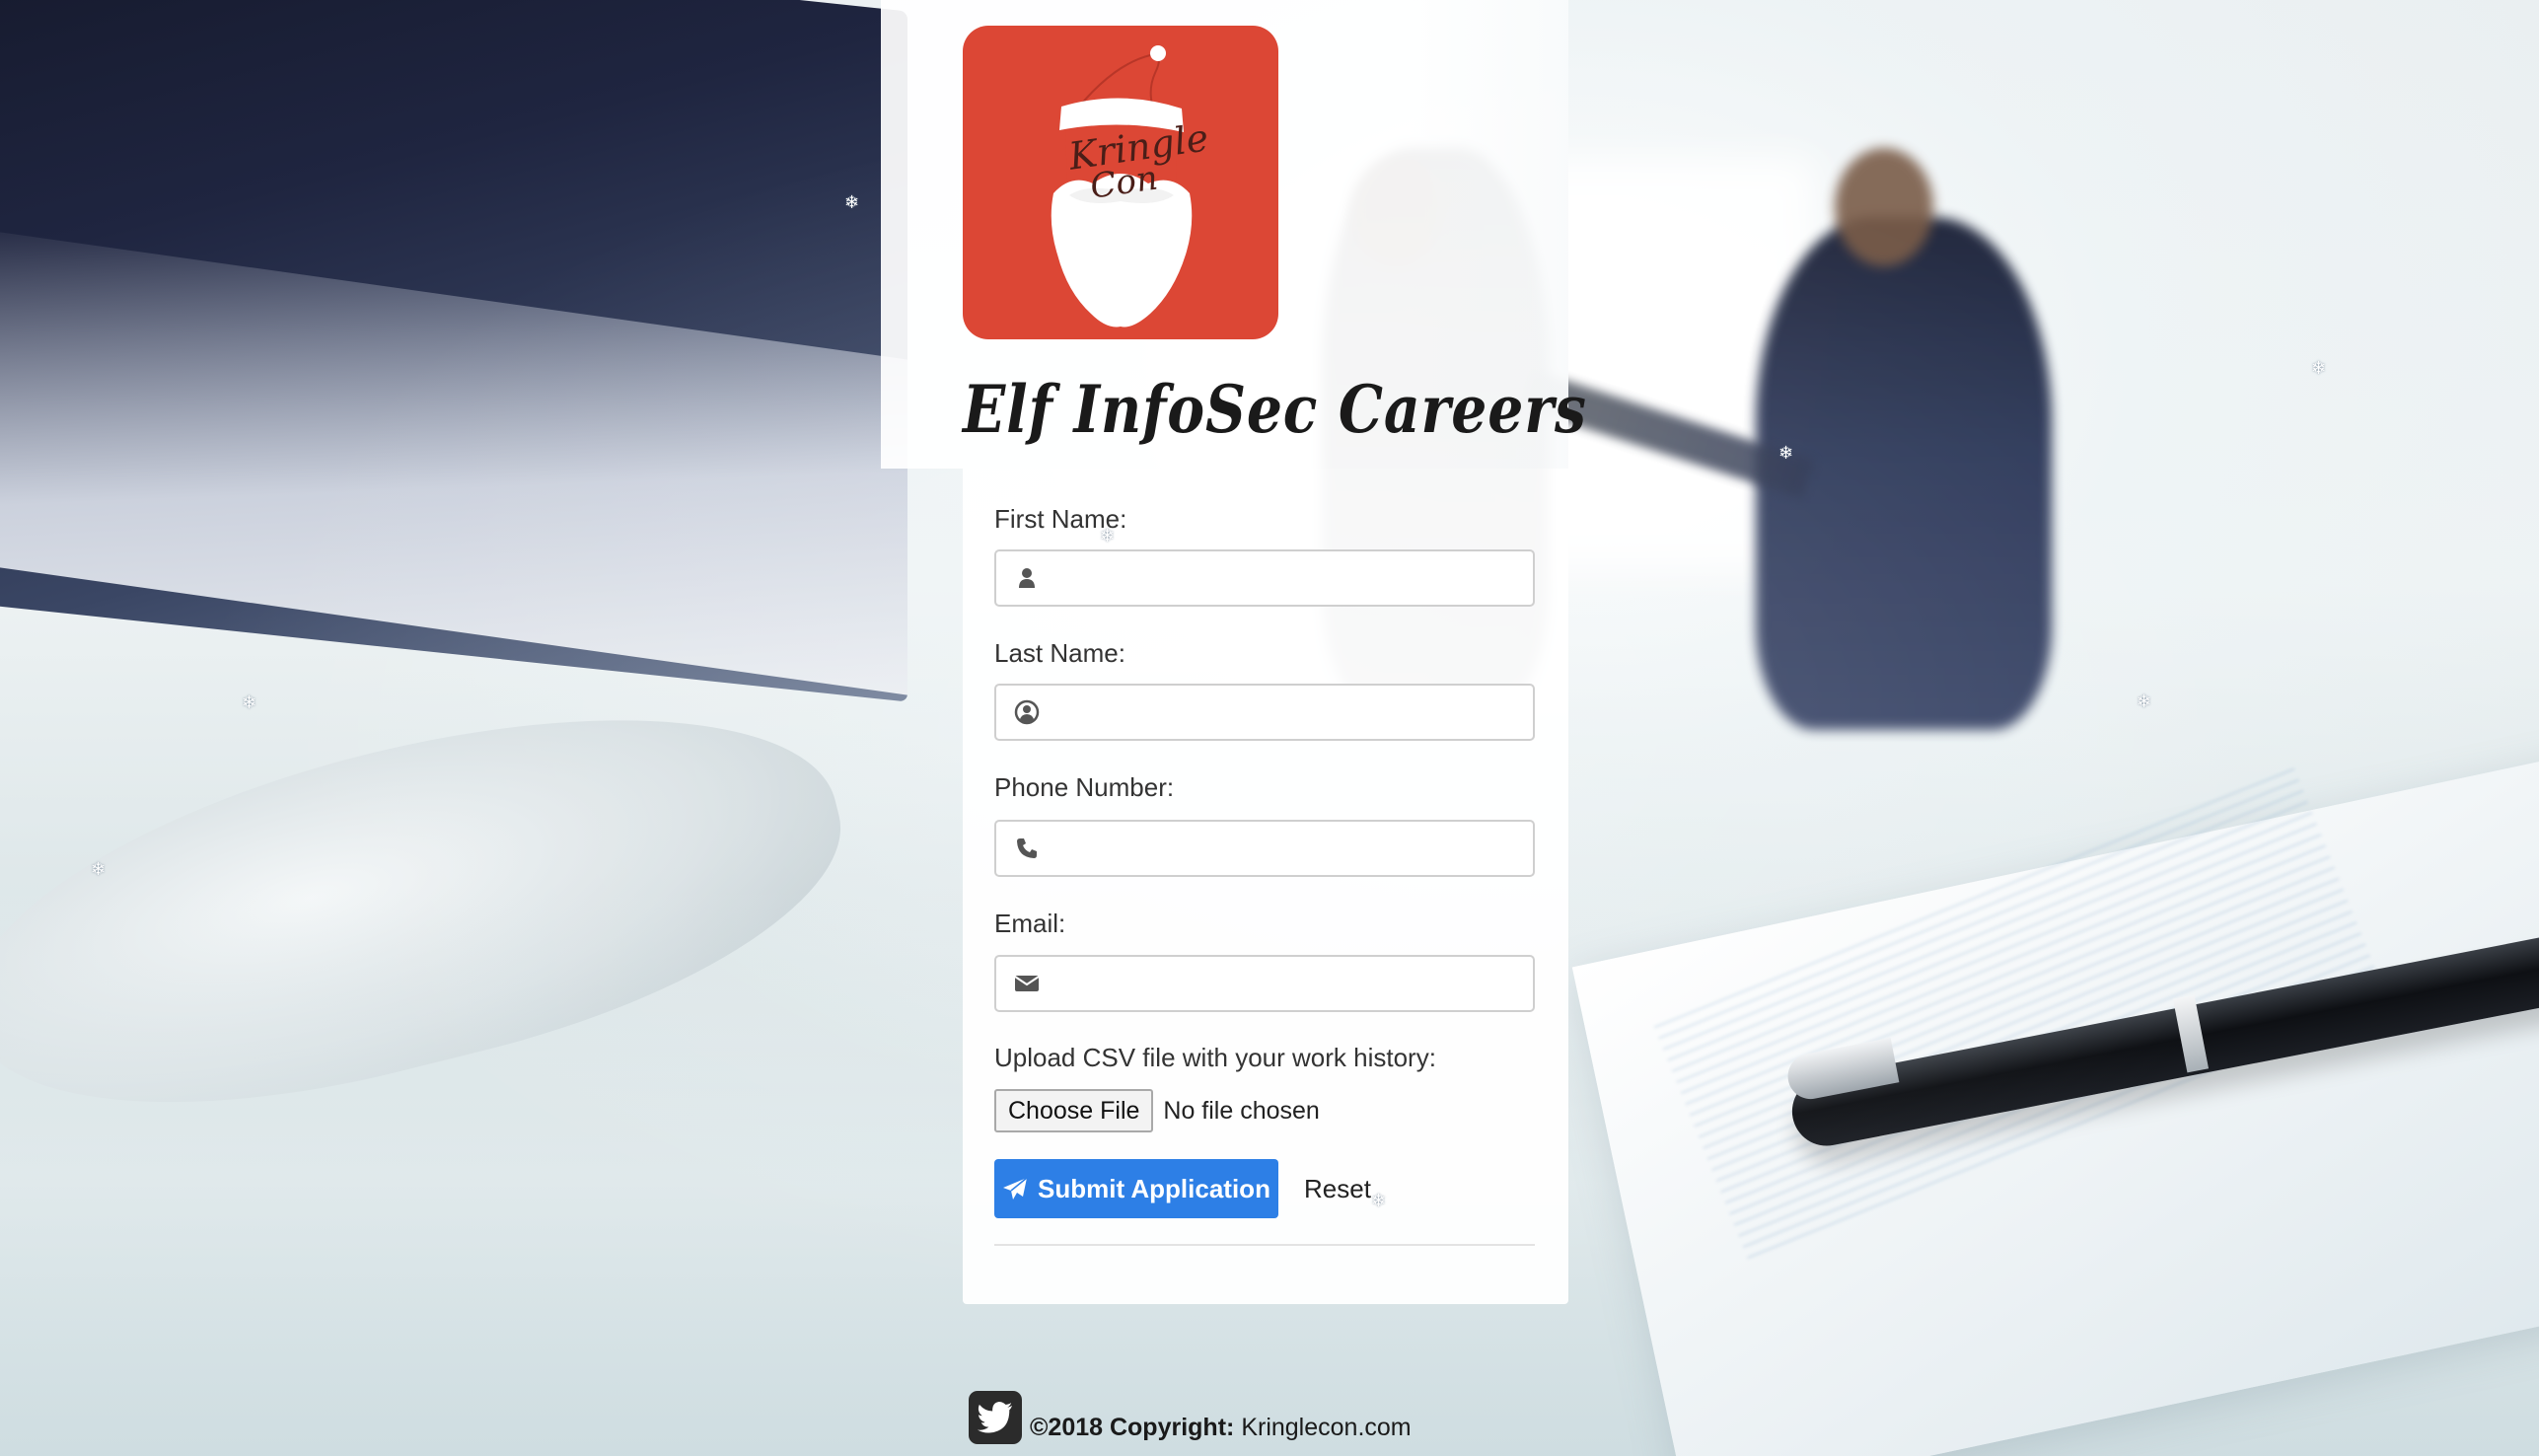  Describe the element at coordinates (1241, 1110) in the screenshot. I see `file-status-text: No file chosen` at that location.